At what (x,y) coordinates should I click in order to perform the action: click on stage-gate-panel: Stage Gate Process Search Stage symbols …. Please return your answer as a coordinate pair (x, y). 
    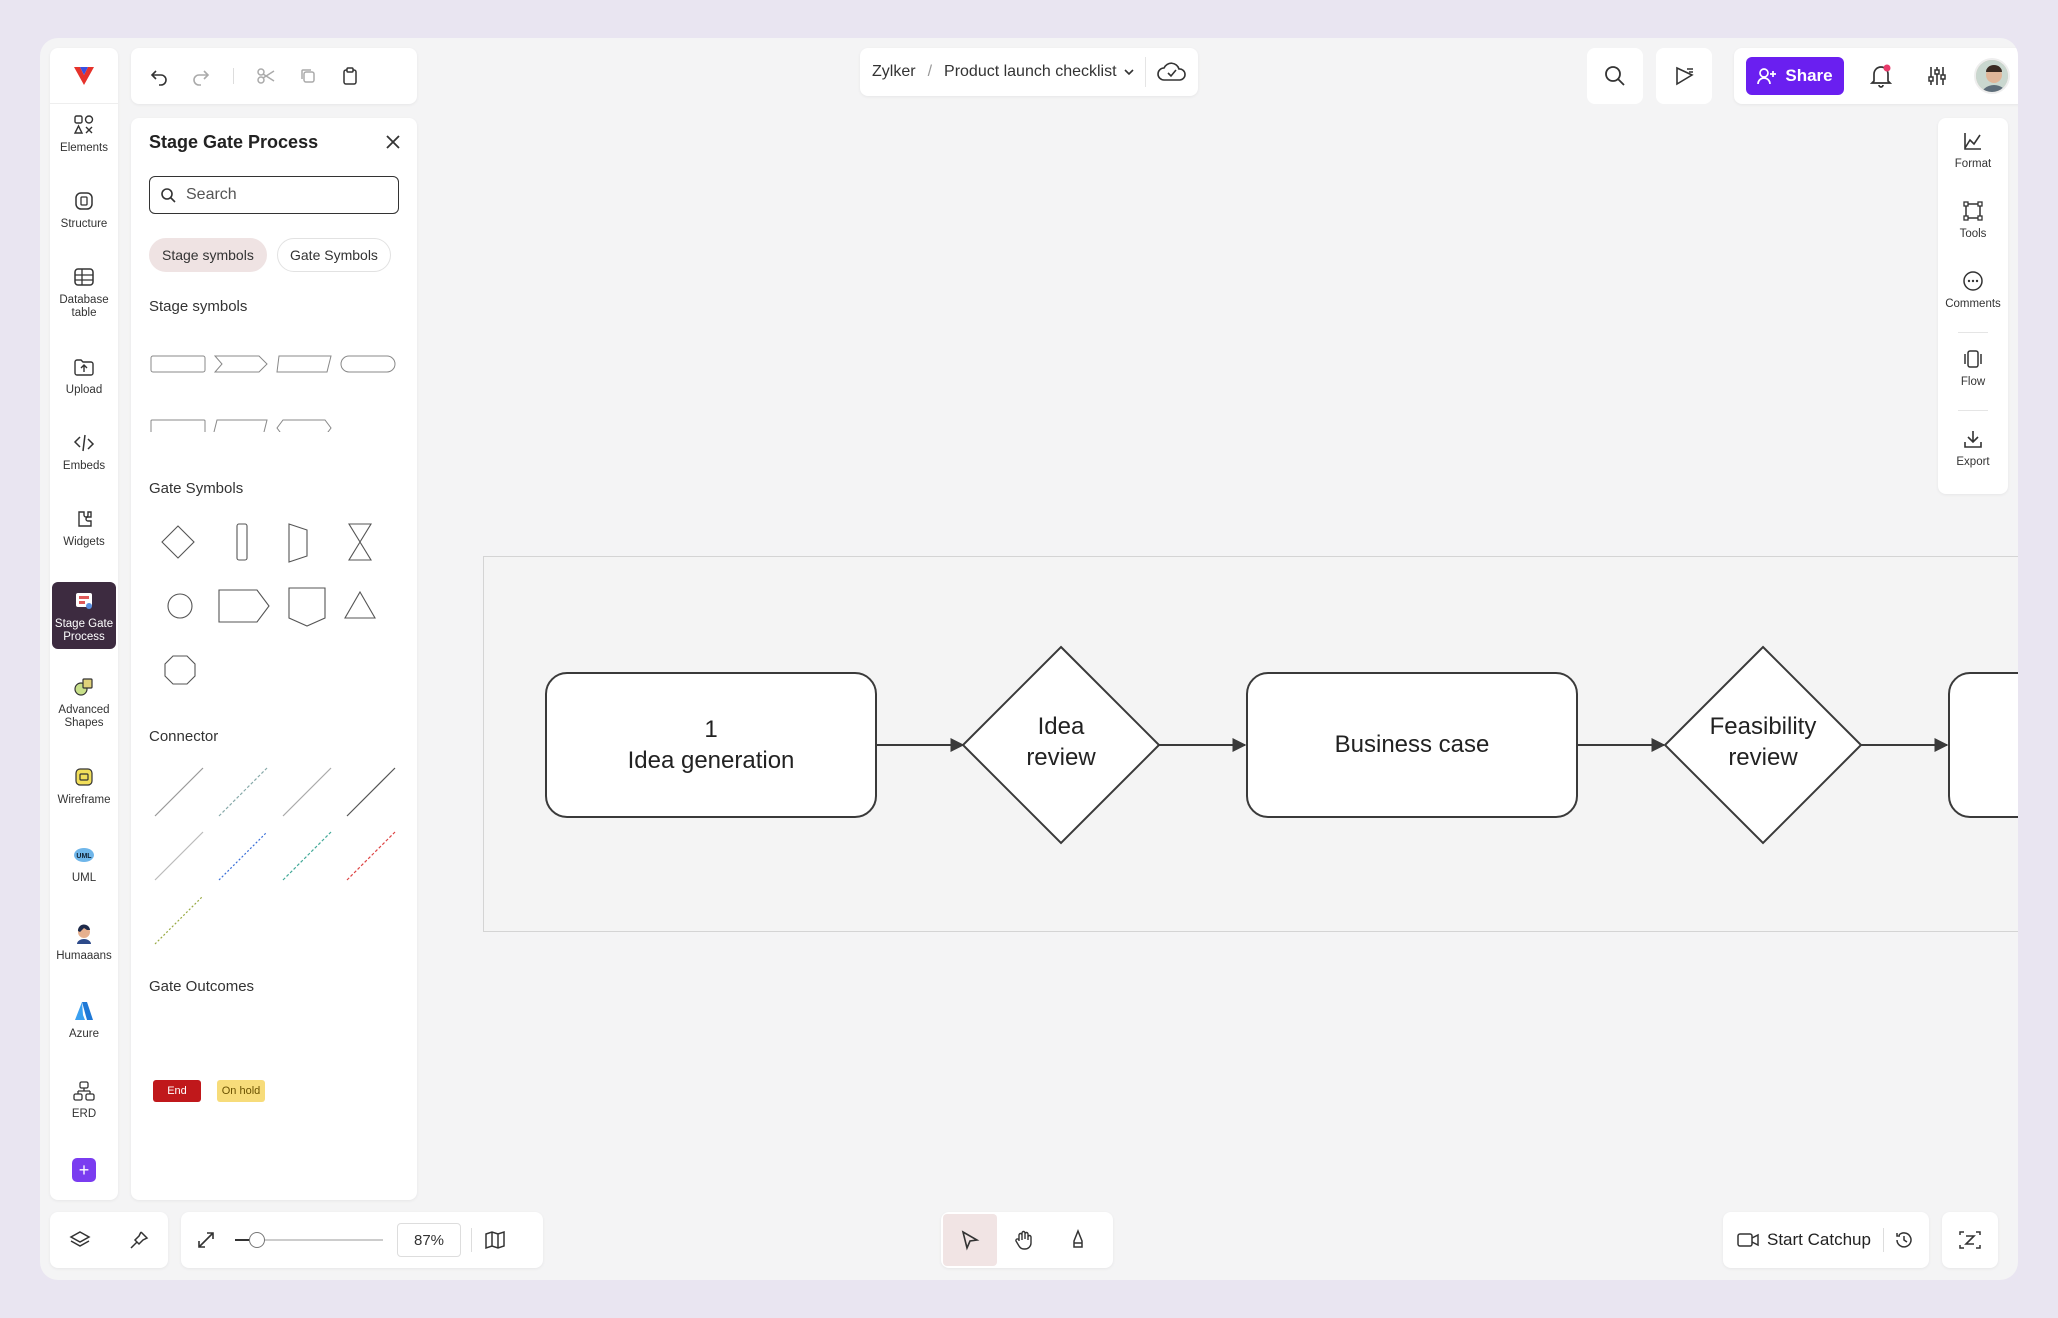
    Looking at the image, I should click on (274, 659).